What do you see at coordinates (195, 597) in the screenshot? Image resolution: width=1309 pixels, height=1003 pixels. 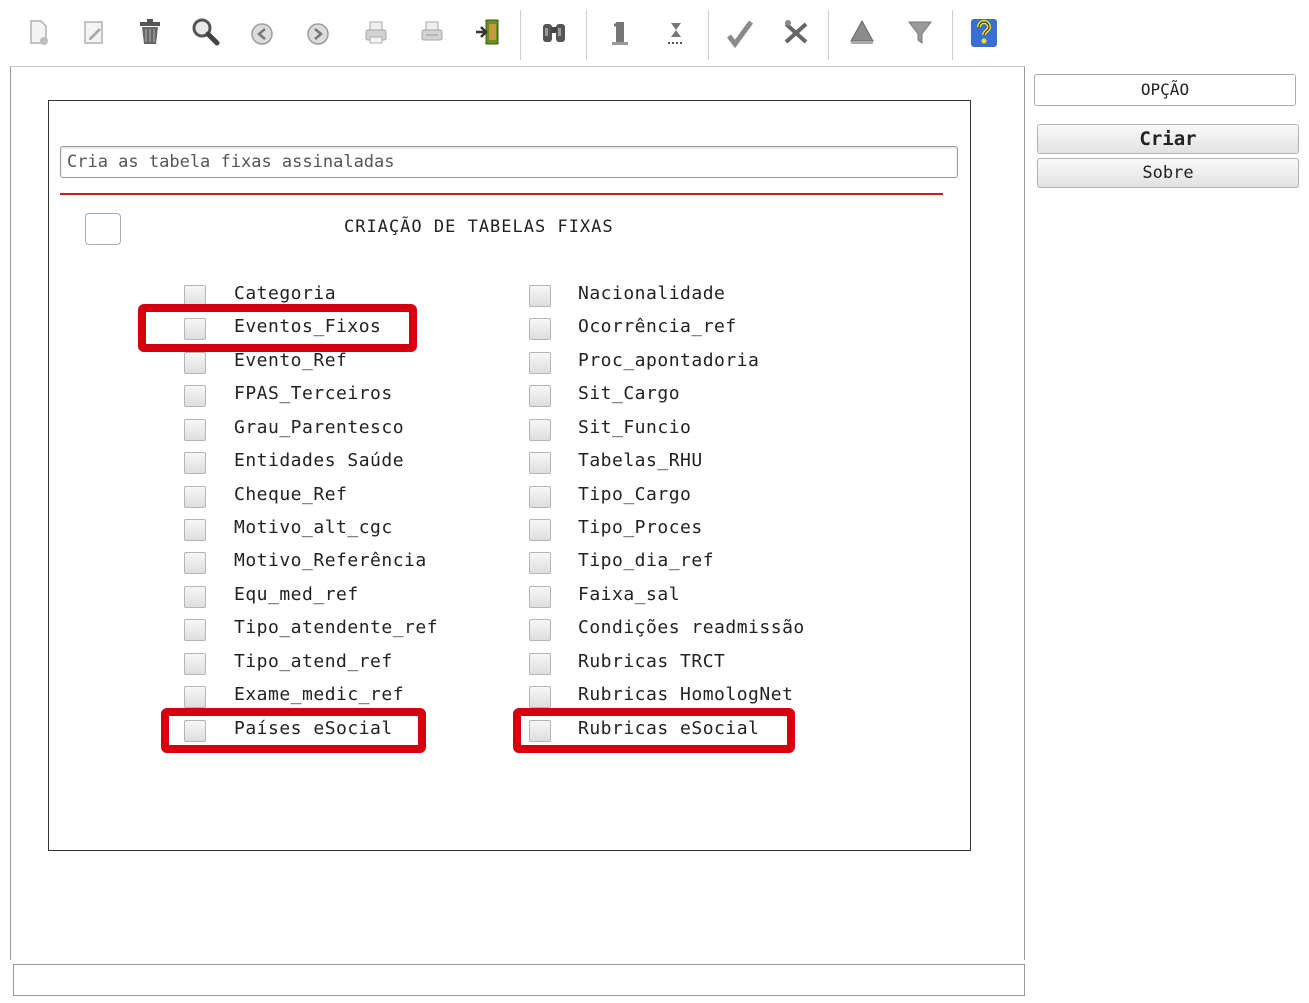 I see `checkbox-equ-med-ref` at bounding box center [195, 597].